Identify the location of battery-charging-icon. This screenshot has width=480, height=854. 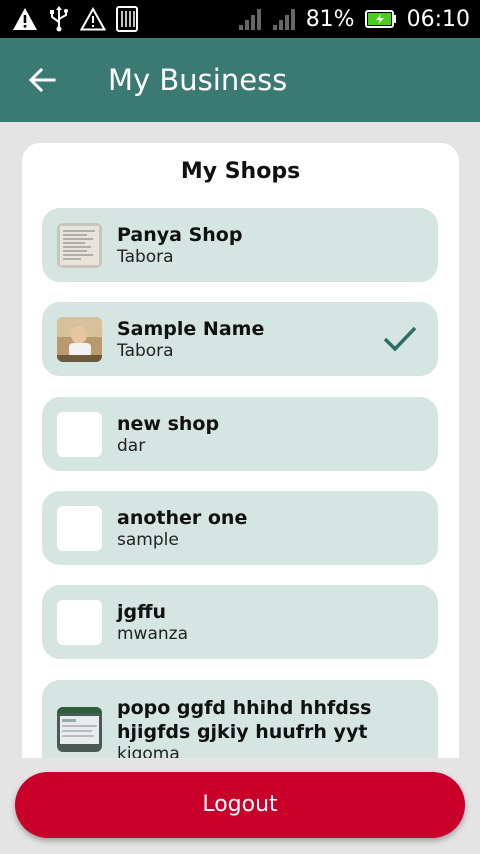
(380, 19).